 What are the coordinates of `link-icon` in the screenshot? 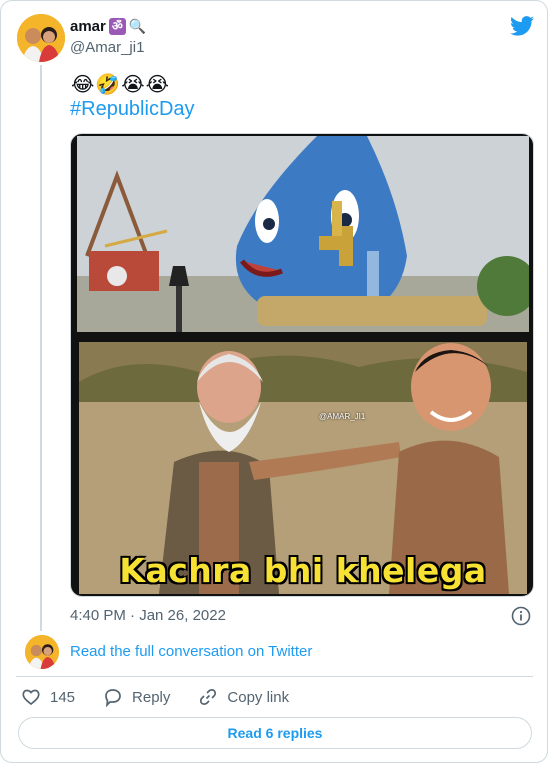 It's located at (208, 697).